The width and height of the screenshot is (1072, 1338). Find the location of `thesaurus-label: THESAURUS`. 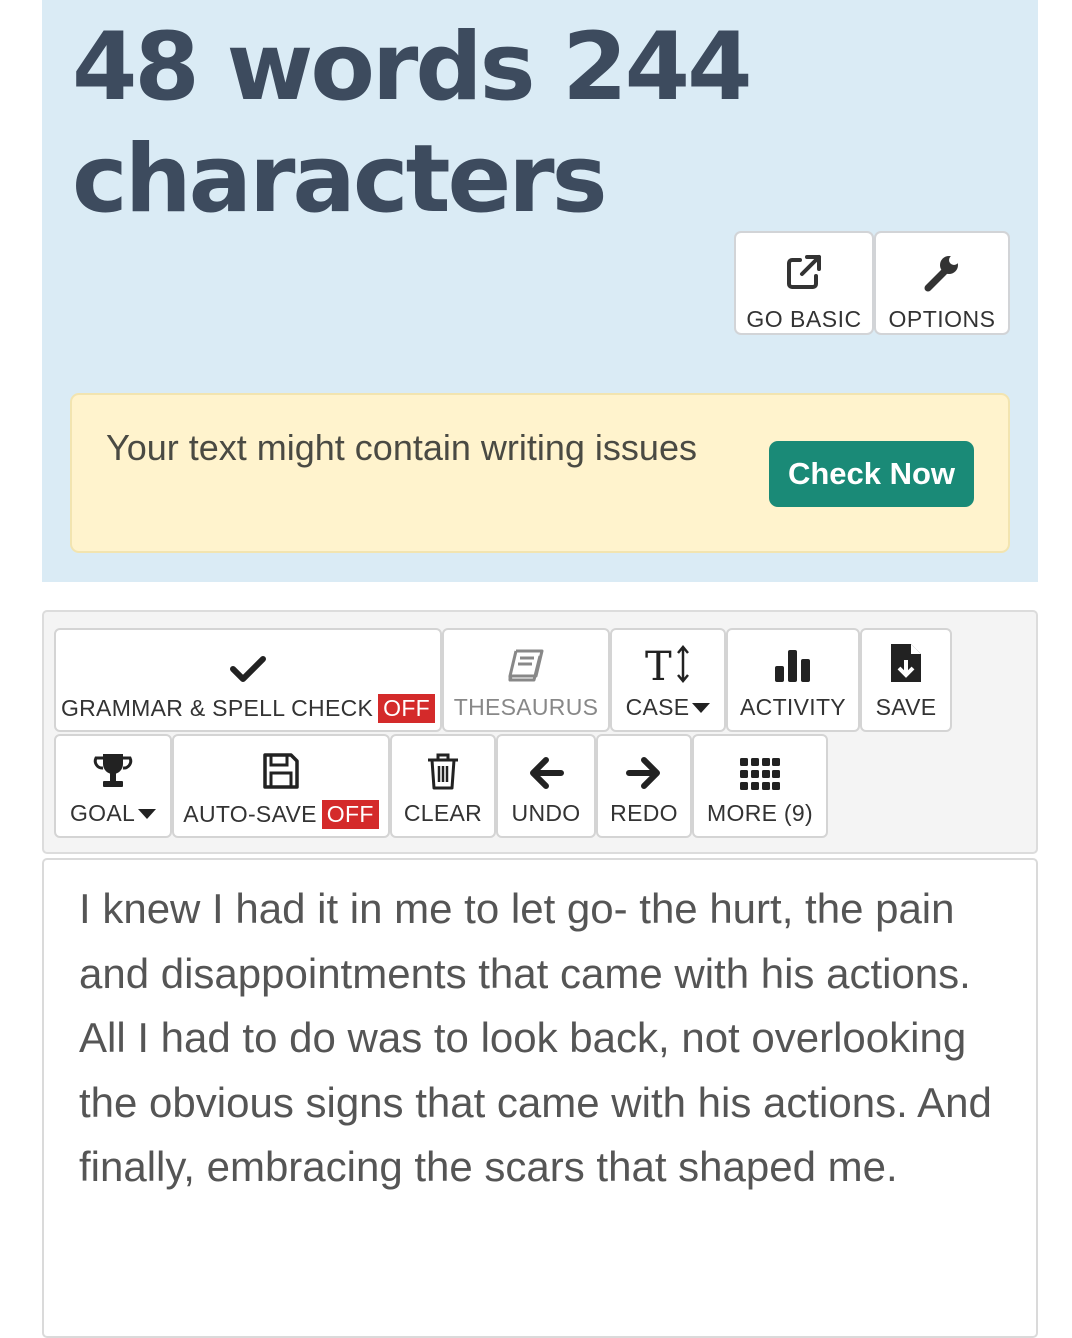

thesaurus-label: THESAURUS is located at coordinates (526, 707).